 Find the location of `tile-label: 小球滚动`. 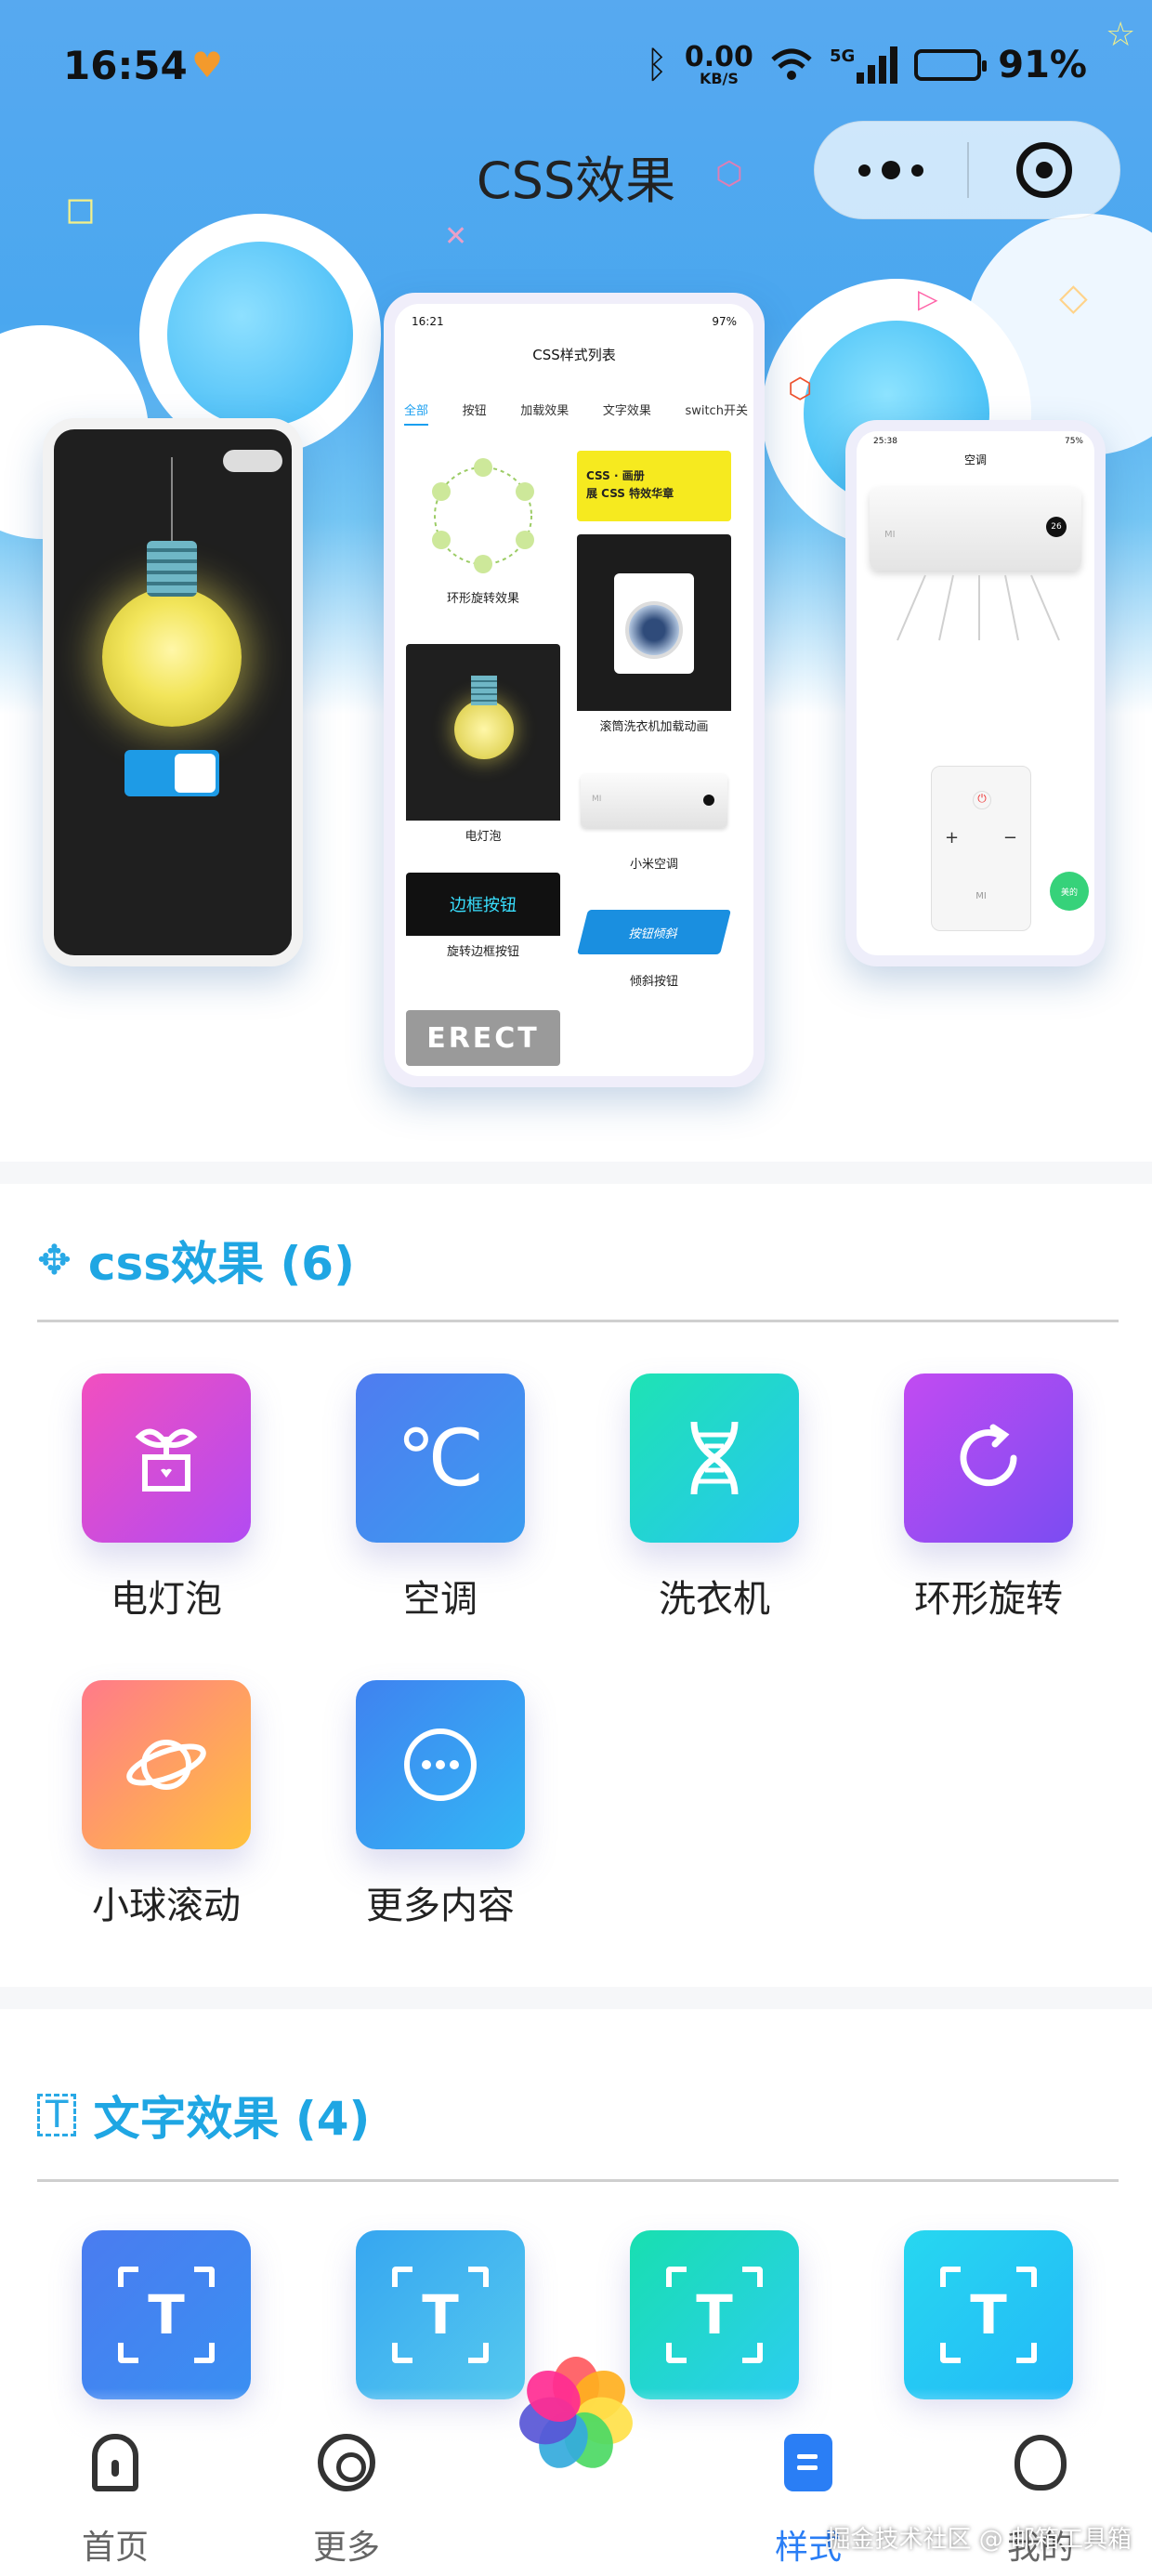

tile-label: 小球滚动 is located at coordinates (166, 1906).